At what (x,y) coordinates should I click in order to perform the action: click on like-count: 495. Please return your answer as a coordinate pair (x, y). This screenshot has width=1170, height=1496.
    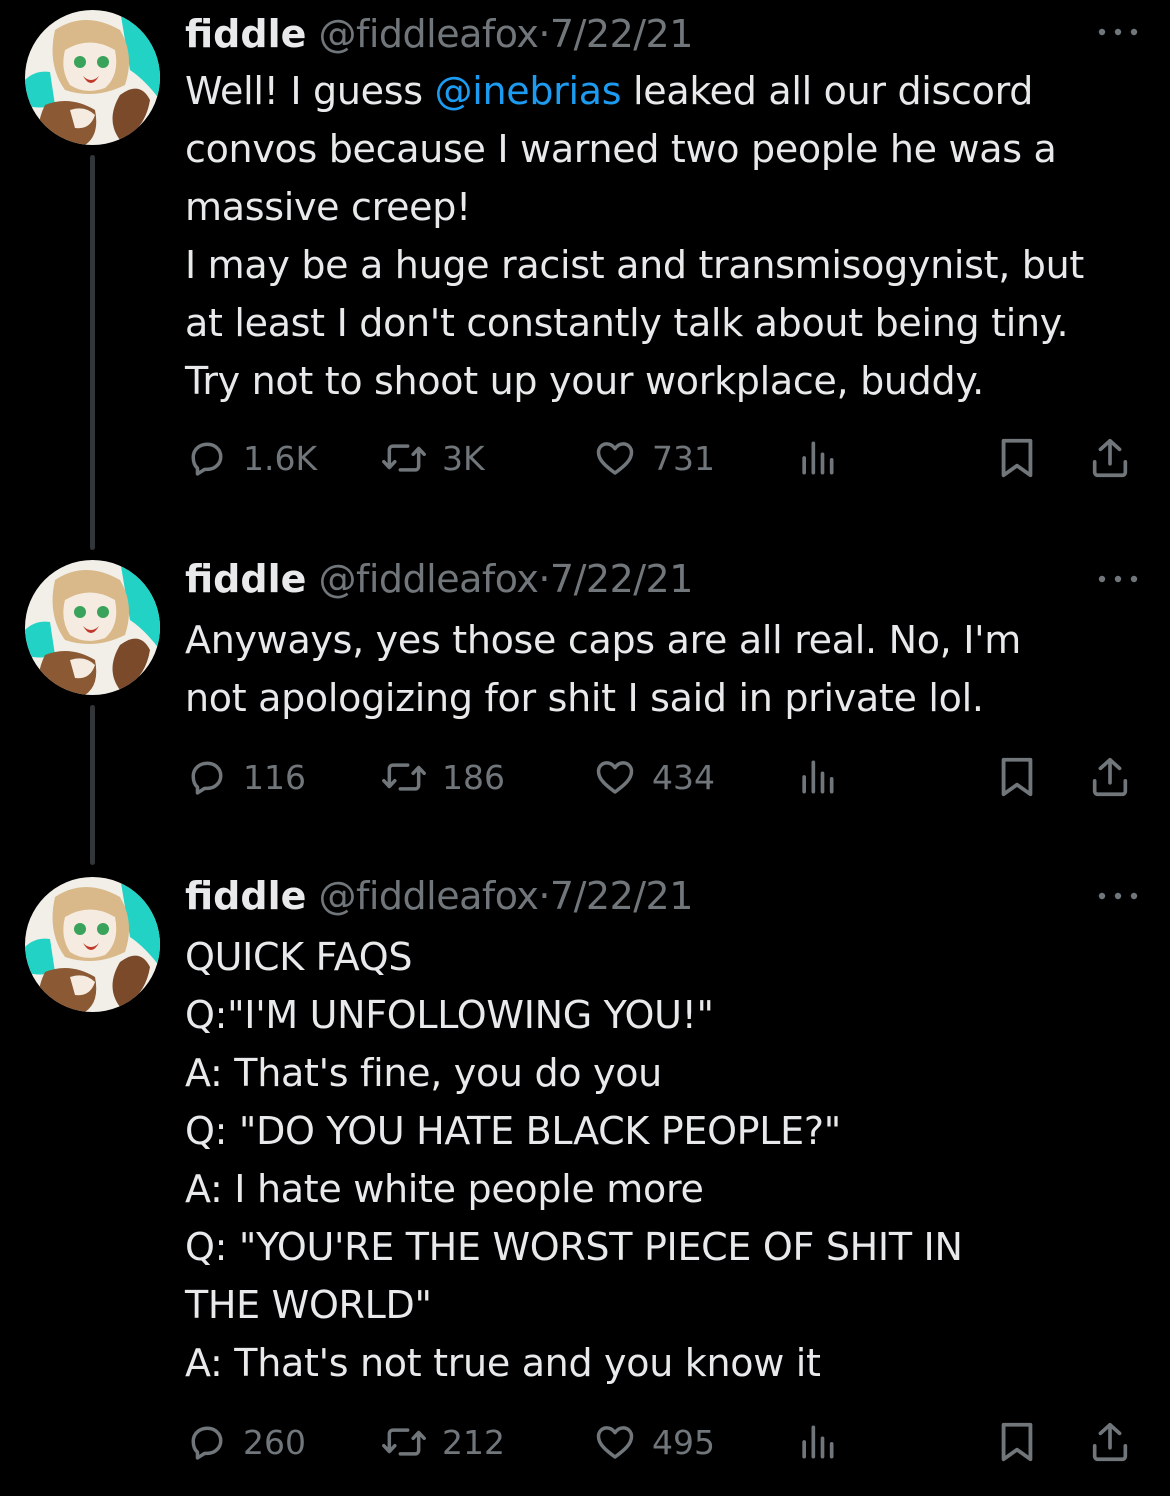
    Looking at the image, I should click on (683, 1442).